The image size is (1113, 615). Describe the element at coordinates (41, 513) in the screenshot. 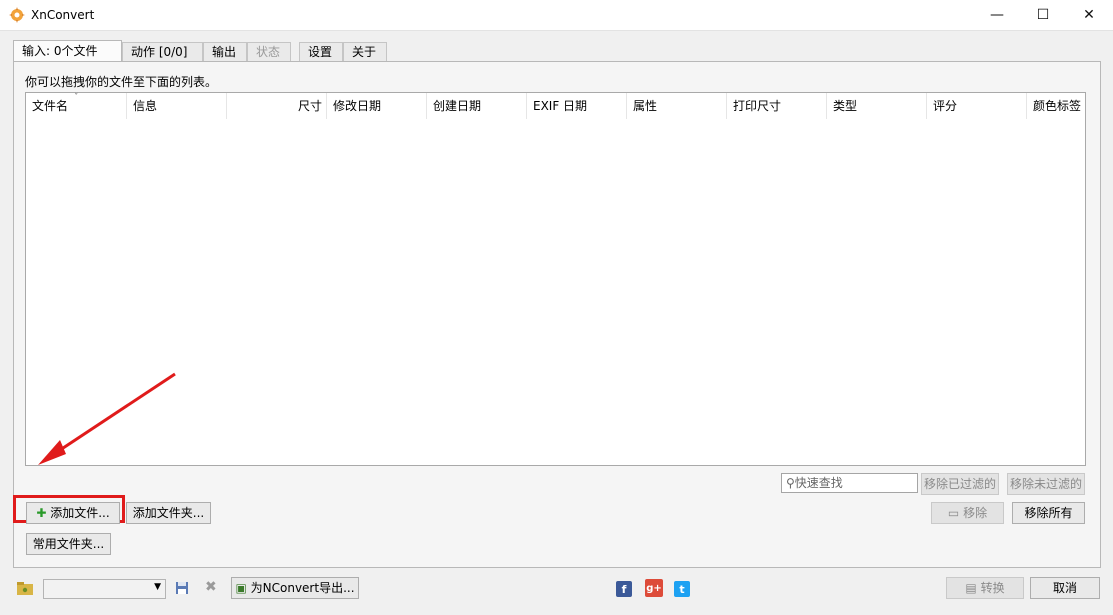

I see `add-icon: ✚` at that location.